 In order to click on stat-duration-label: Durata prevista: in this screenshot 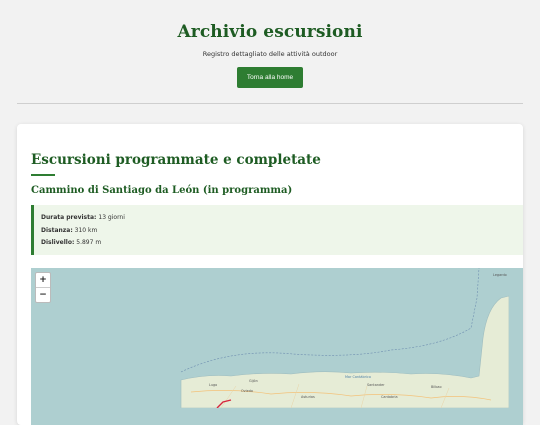, I will do `click(69, 217)`.